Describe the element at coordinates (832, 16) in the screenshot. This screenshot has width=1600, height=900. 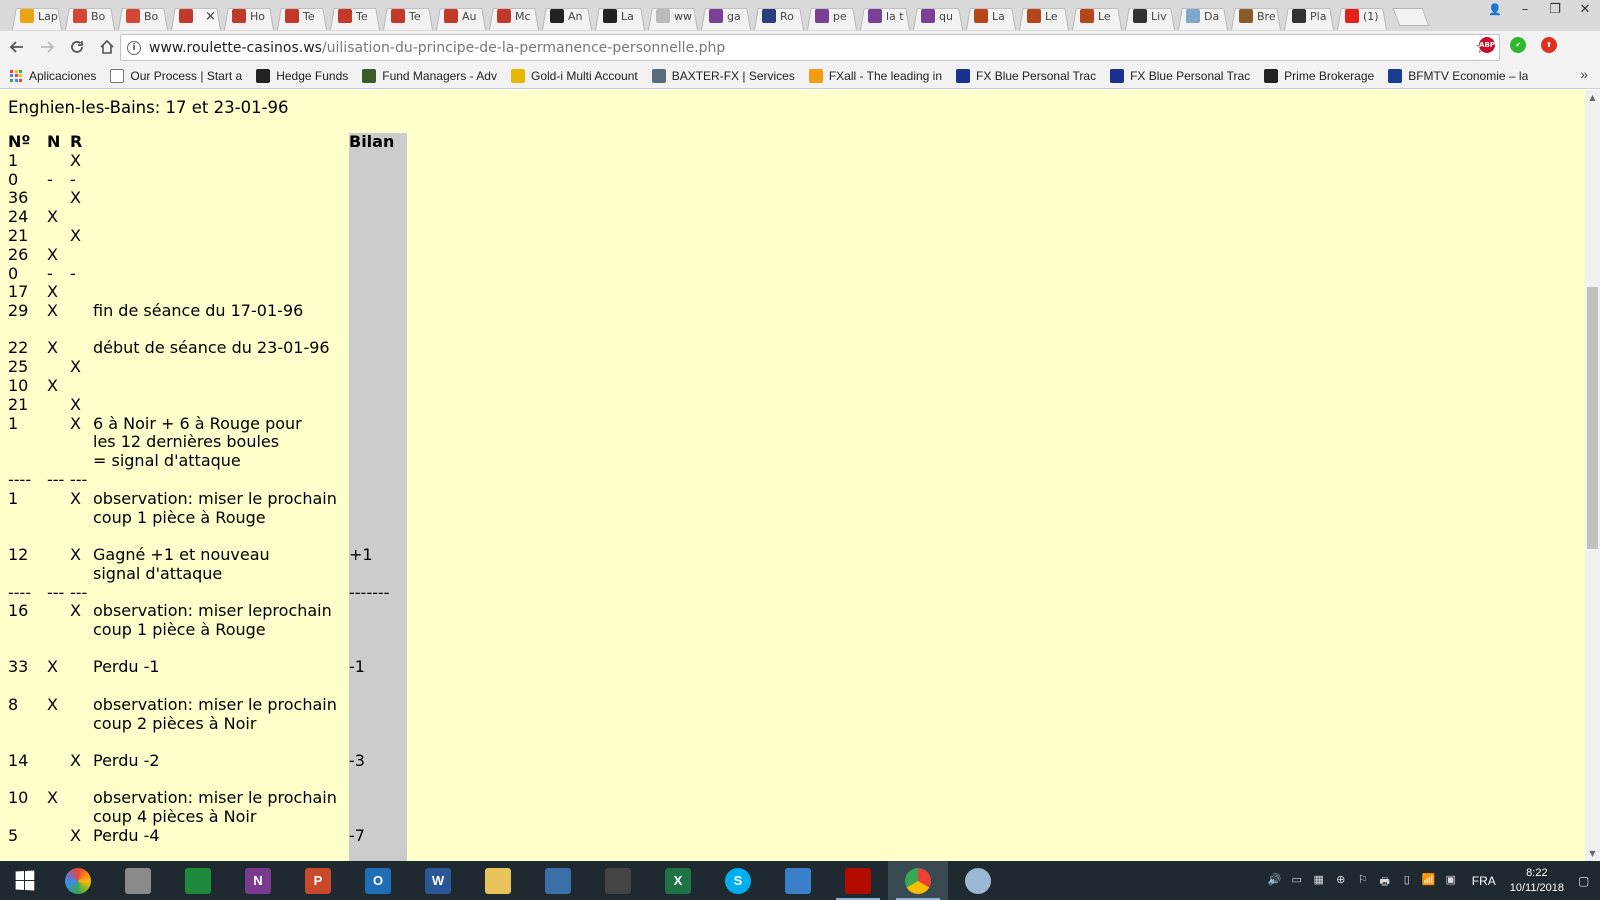
I see `browser-tab: pe` at that location.